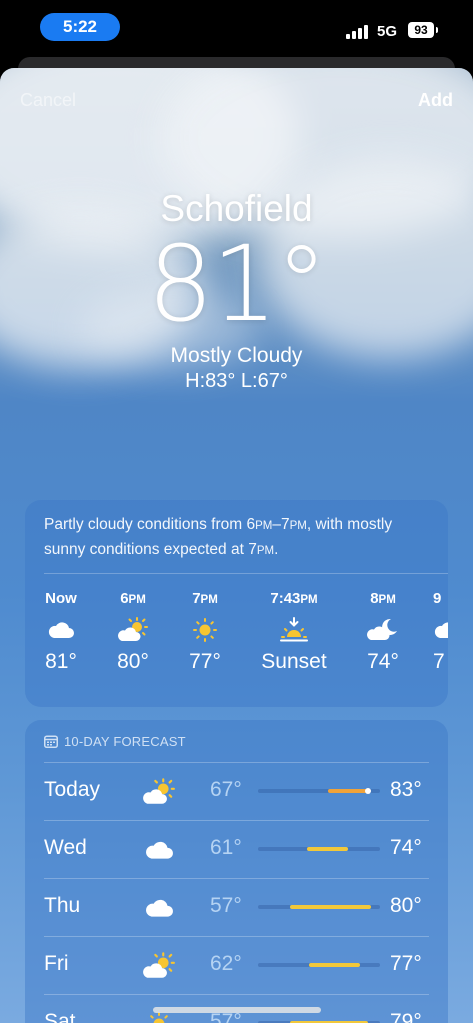 The image size is (473, 1023). I want to click on day-label: Fri, so click(56, 963).